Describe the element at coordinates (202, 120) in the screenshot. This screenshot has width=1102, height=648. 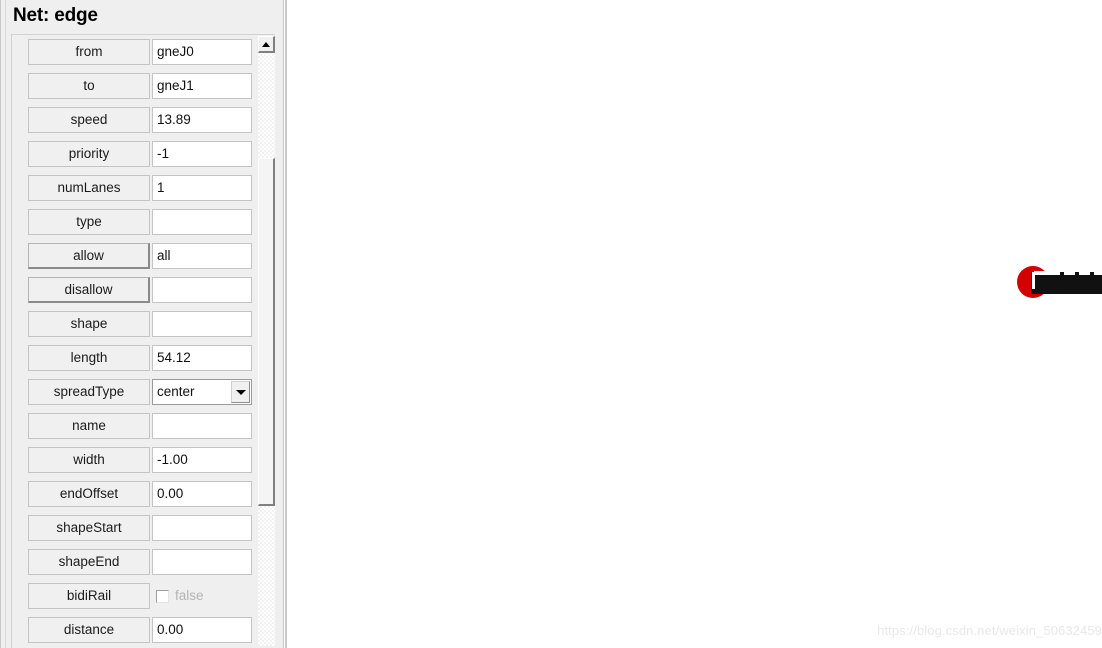
I see `attribute-input-speed: 13.89` at that location.